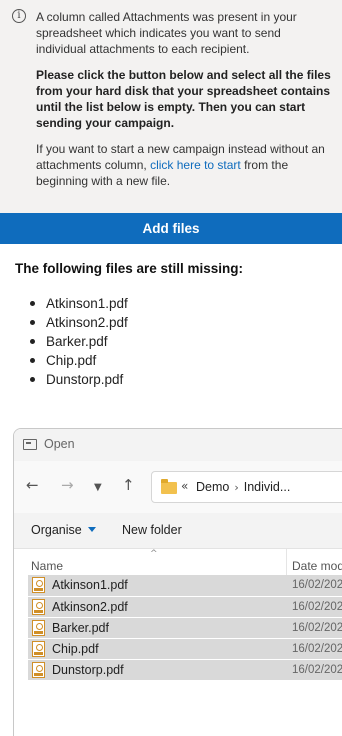  I want to click on dialog-titlebar: Open, so click(178, 445).